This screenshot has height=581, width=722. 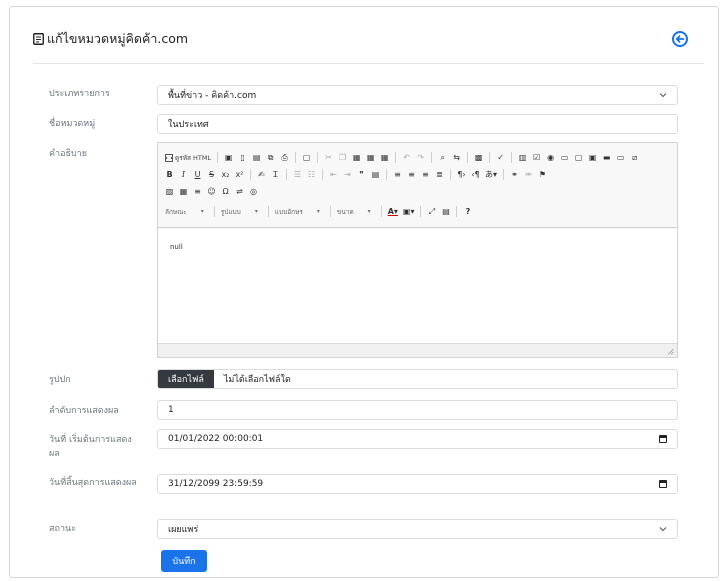 I want to click on choose-file-button: เลือกไฟล์, so click(x=186, y=379).